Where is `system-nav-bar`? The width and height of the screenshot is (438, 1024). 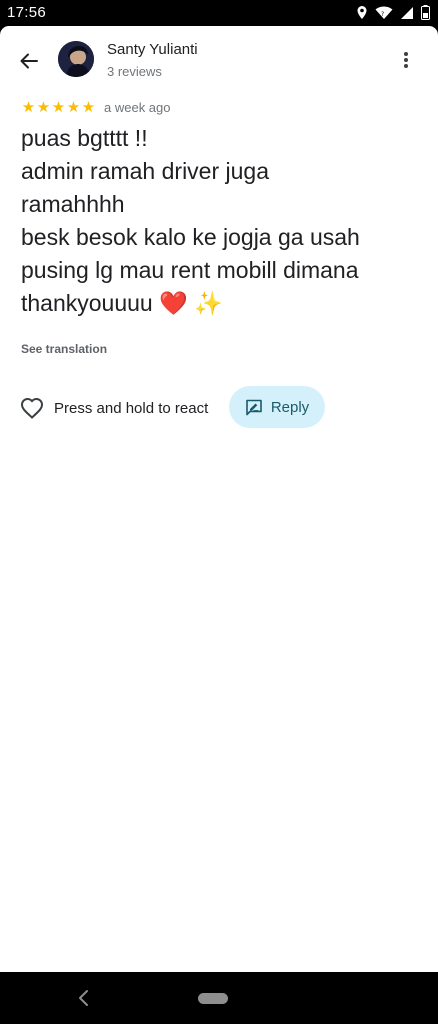
system-nav-bar is located at coordinates (219, 998).